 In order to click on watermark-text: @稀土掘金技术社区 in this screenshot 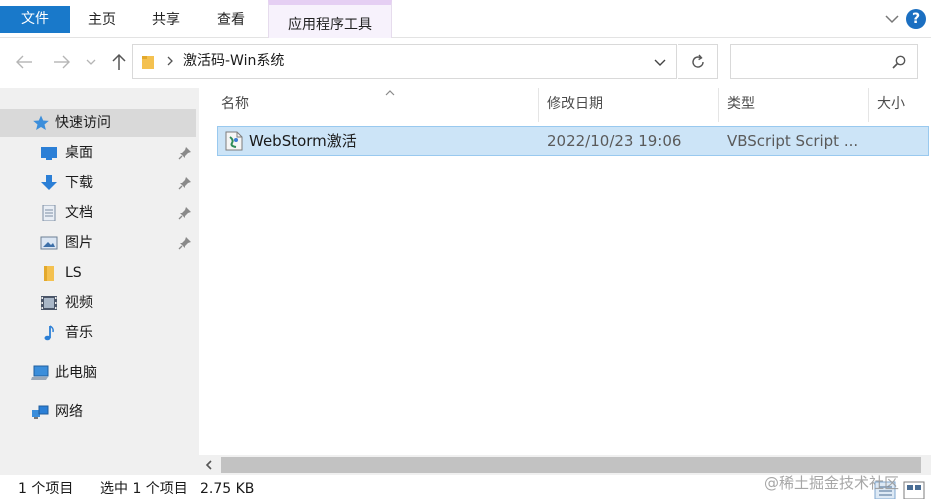, I will do `click(832, 483)`.